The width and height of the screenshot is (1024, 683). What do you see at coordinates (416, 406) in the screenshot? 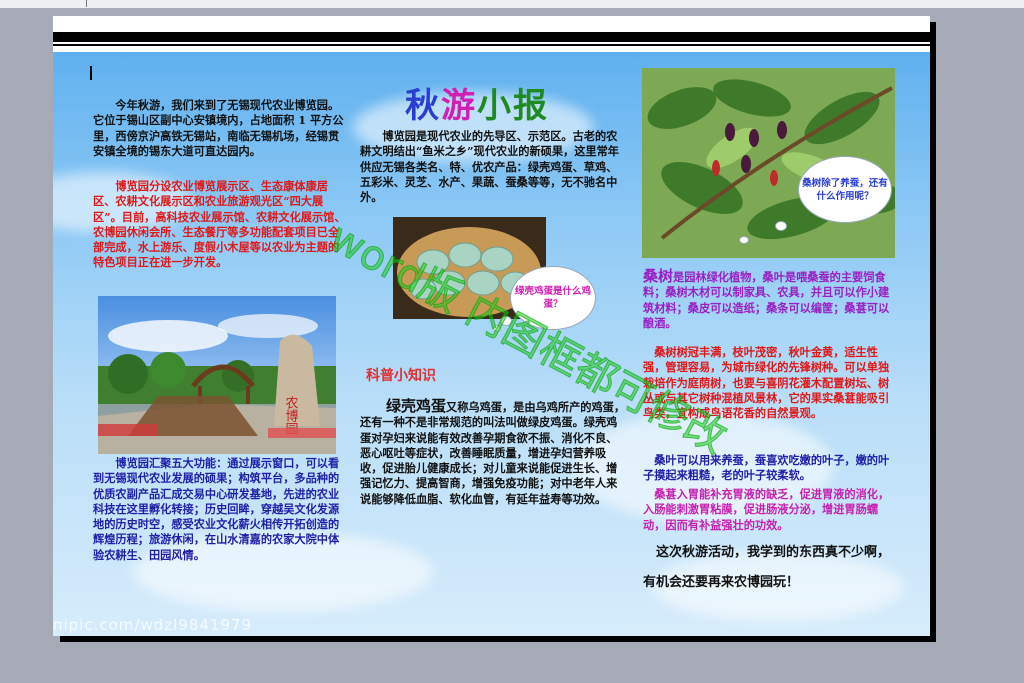
I see `egg-article-title: 绿壳鸡蛋` at bounding box center [416, 406].